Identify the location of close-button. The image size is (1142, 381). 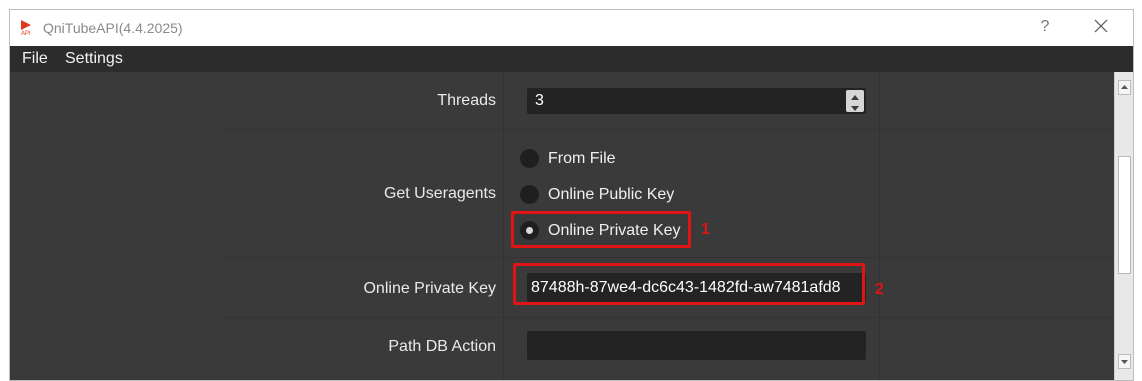
(1101, 26).